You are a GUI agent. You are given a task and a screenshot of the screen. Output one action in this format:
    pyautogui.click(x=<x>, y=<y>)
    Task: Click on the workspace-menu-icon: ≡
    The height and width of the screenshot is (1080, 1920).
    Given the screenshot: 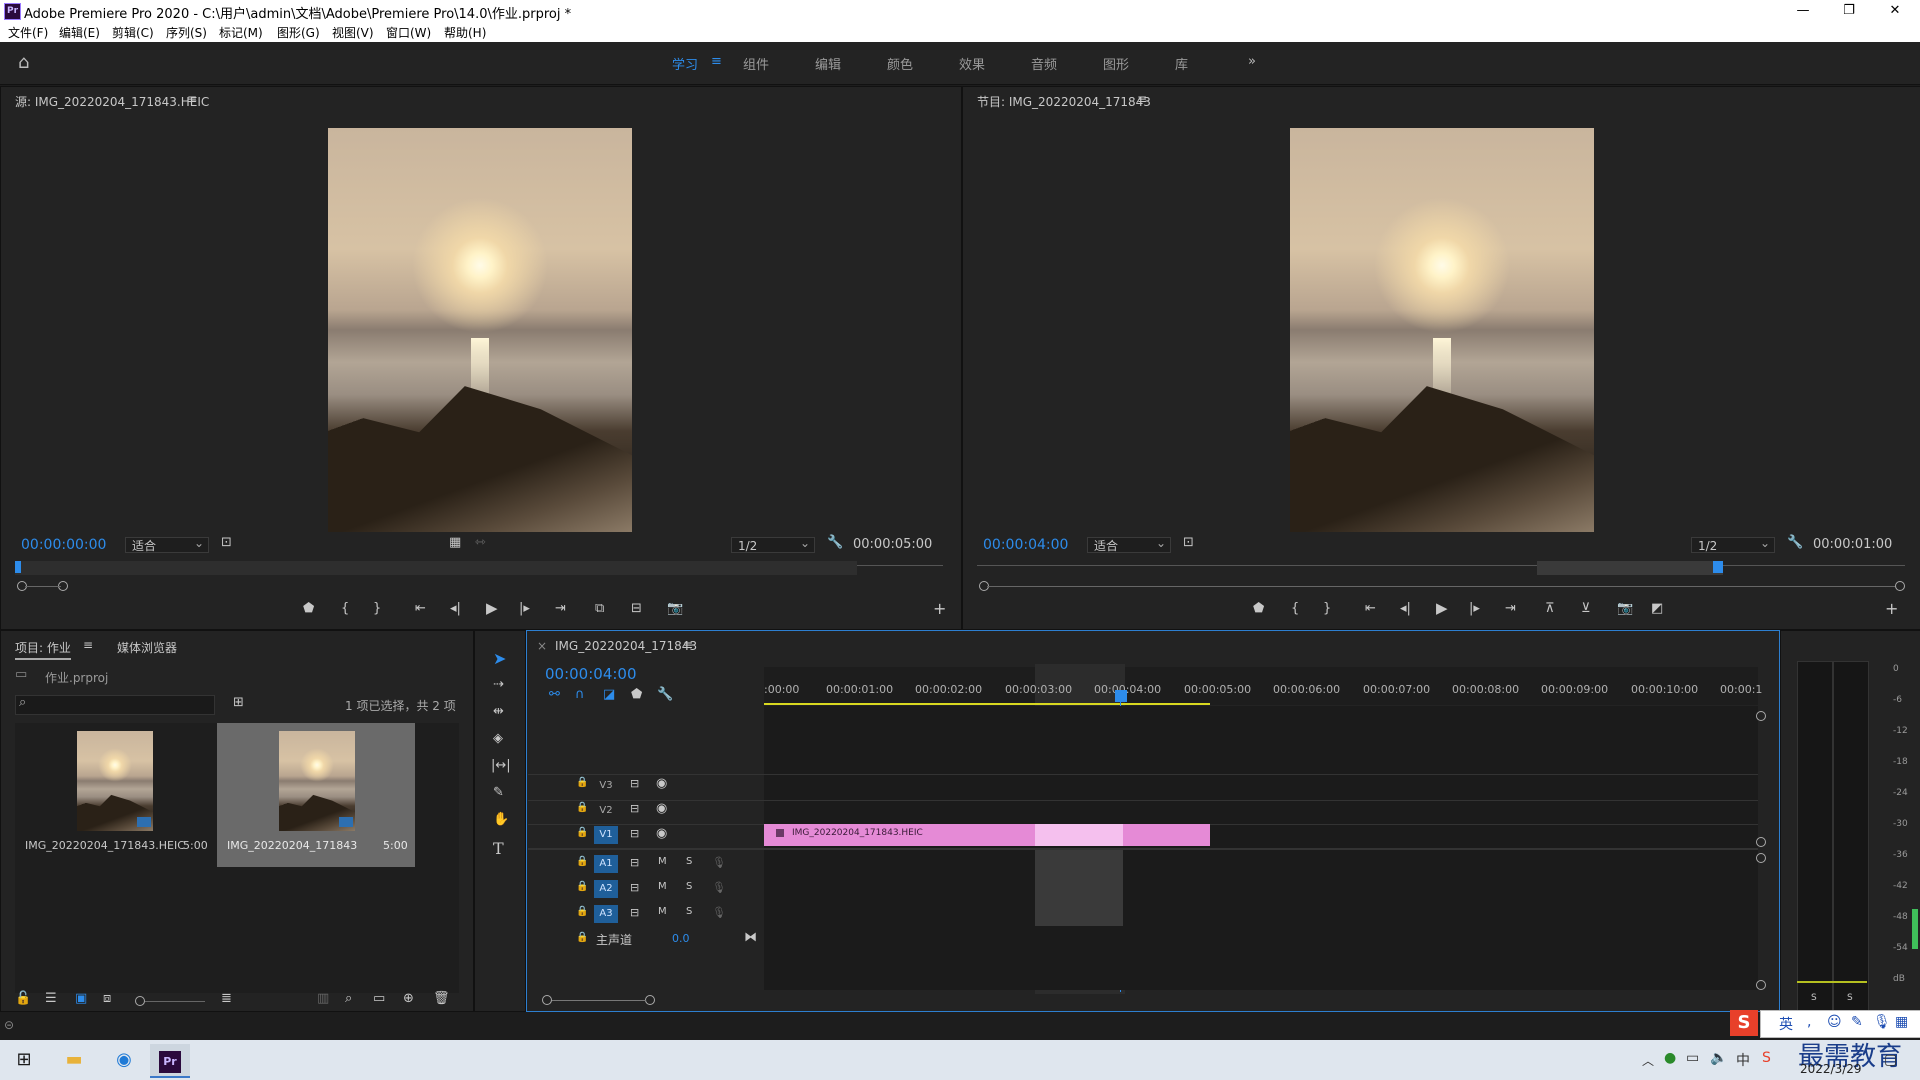 What is the action you would take?
    pyautogui.click(x=716, y=61)
    